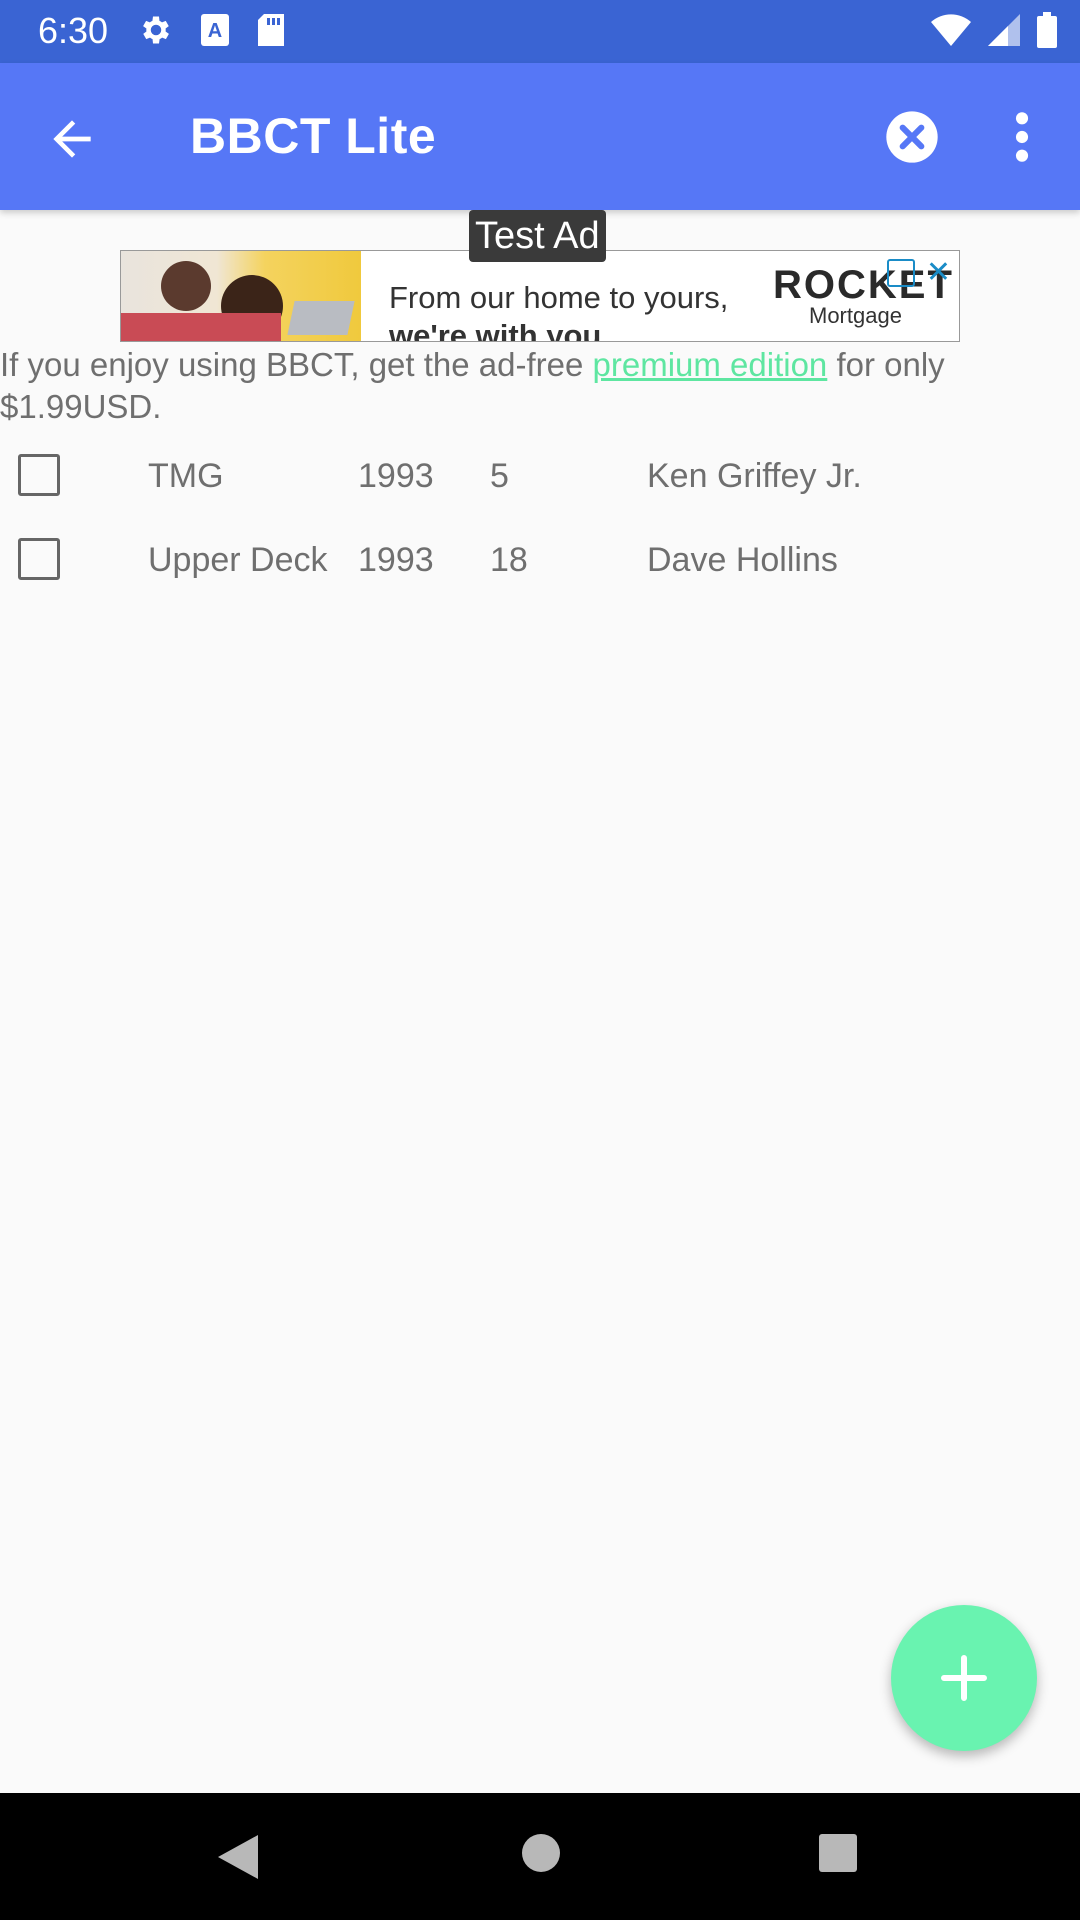 The image size is (1080, 1920). I want to click on card-player: Dave Hollins, so click(742, 560).